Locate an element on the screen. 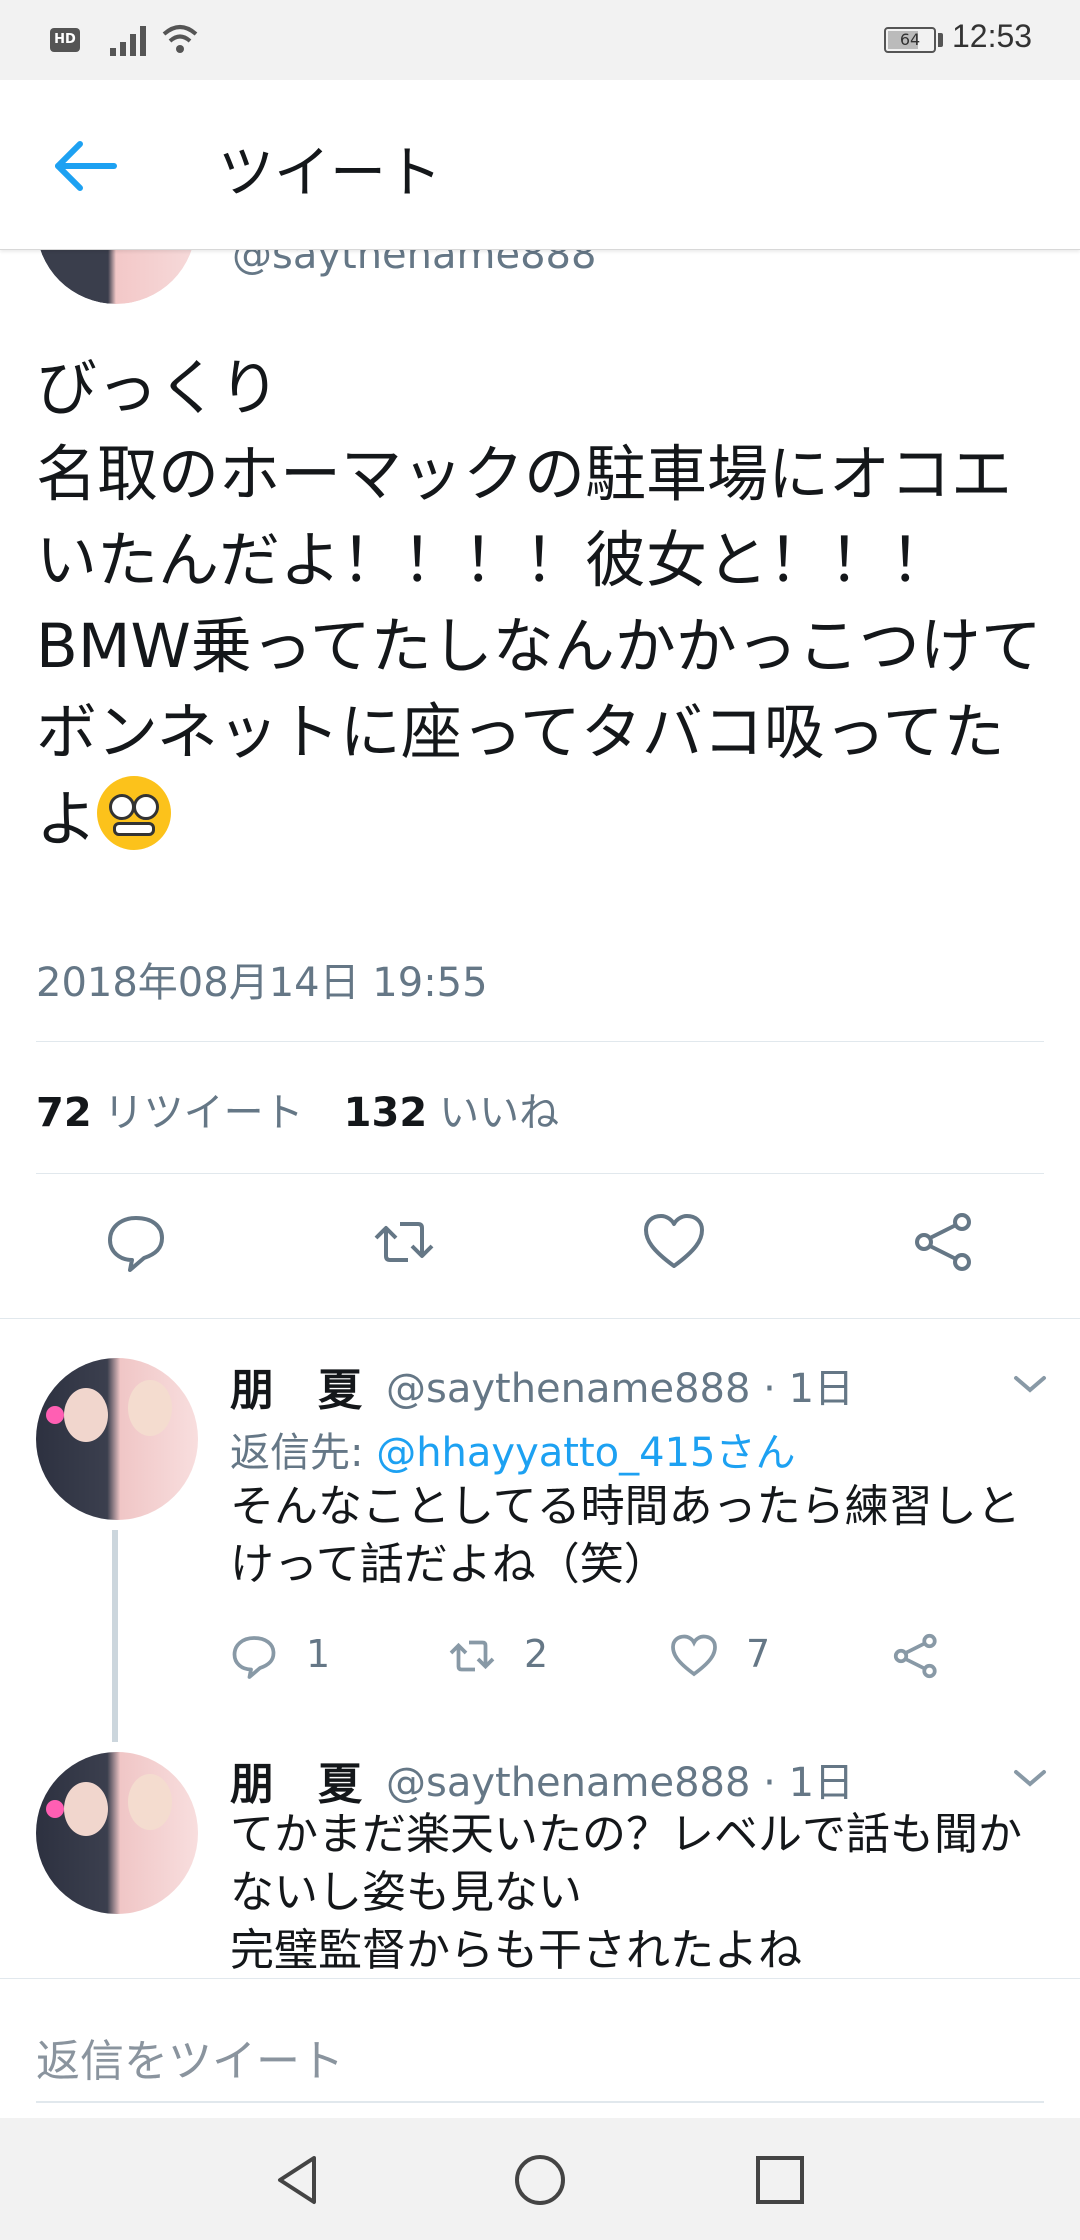 This screenshot has width=1080, height=2240. thread-line is located at coordinates (115, 1636).